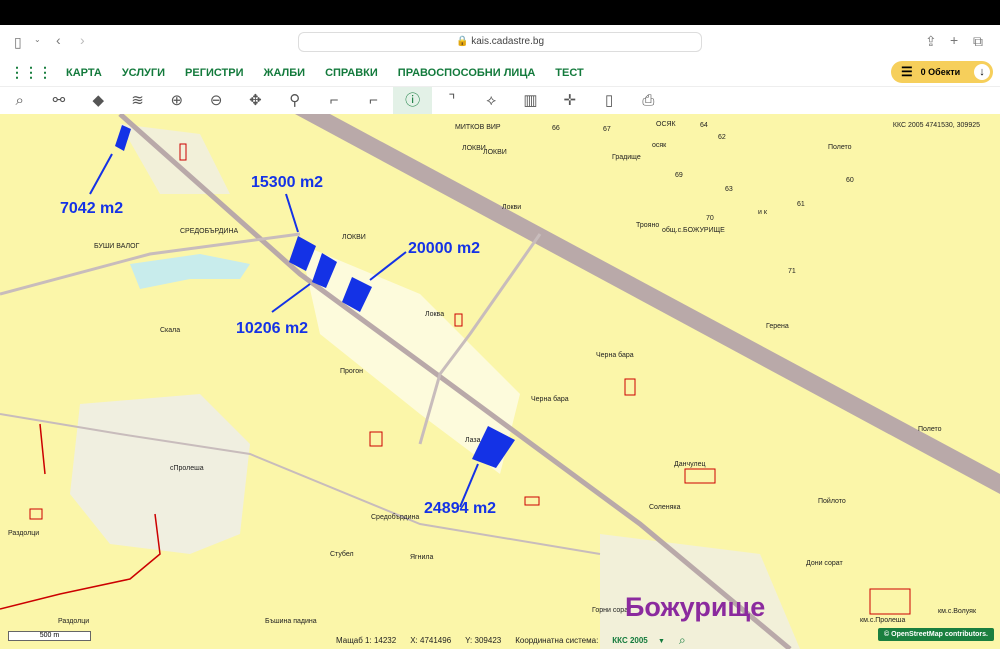 Image resolution: width=1000 pixels, height=649 pixels. What do you see at coordinates (722, 137) in the screenshot?
I see `parcel-number: 62` at bounding box center [722, 137].